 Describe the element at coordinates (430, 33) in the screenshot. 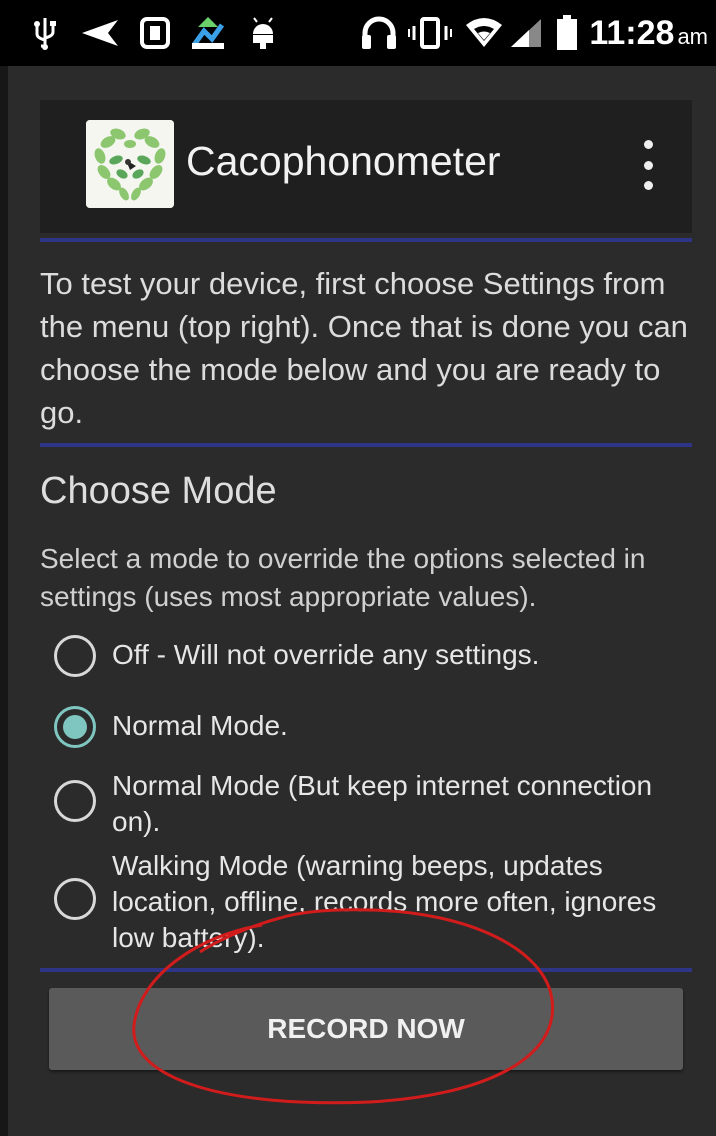

I see `vibrate-icon` at that location.